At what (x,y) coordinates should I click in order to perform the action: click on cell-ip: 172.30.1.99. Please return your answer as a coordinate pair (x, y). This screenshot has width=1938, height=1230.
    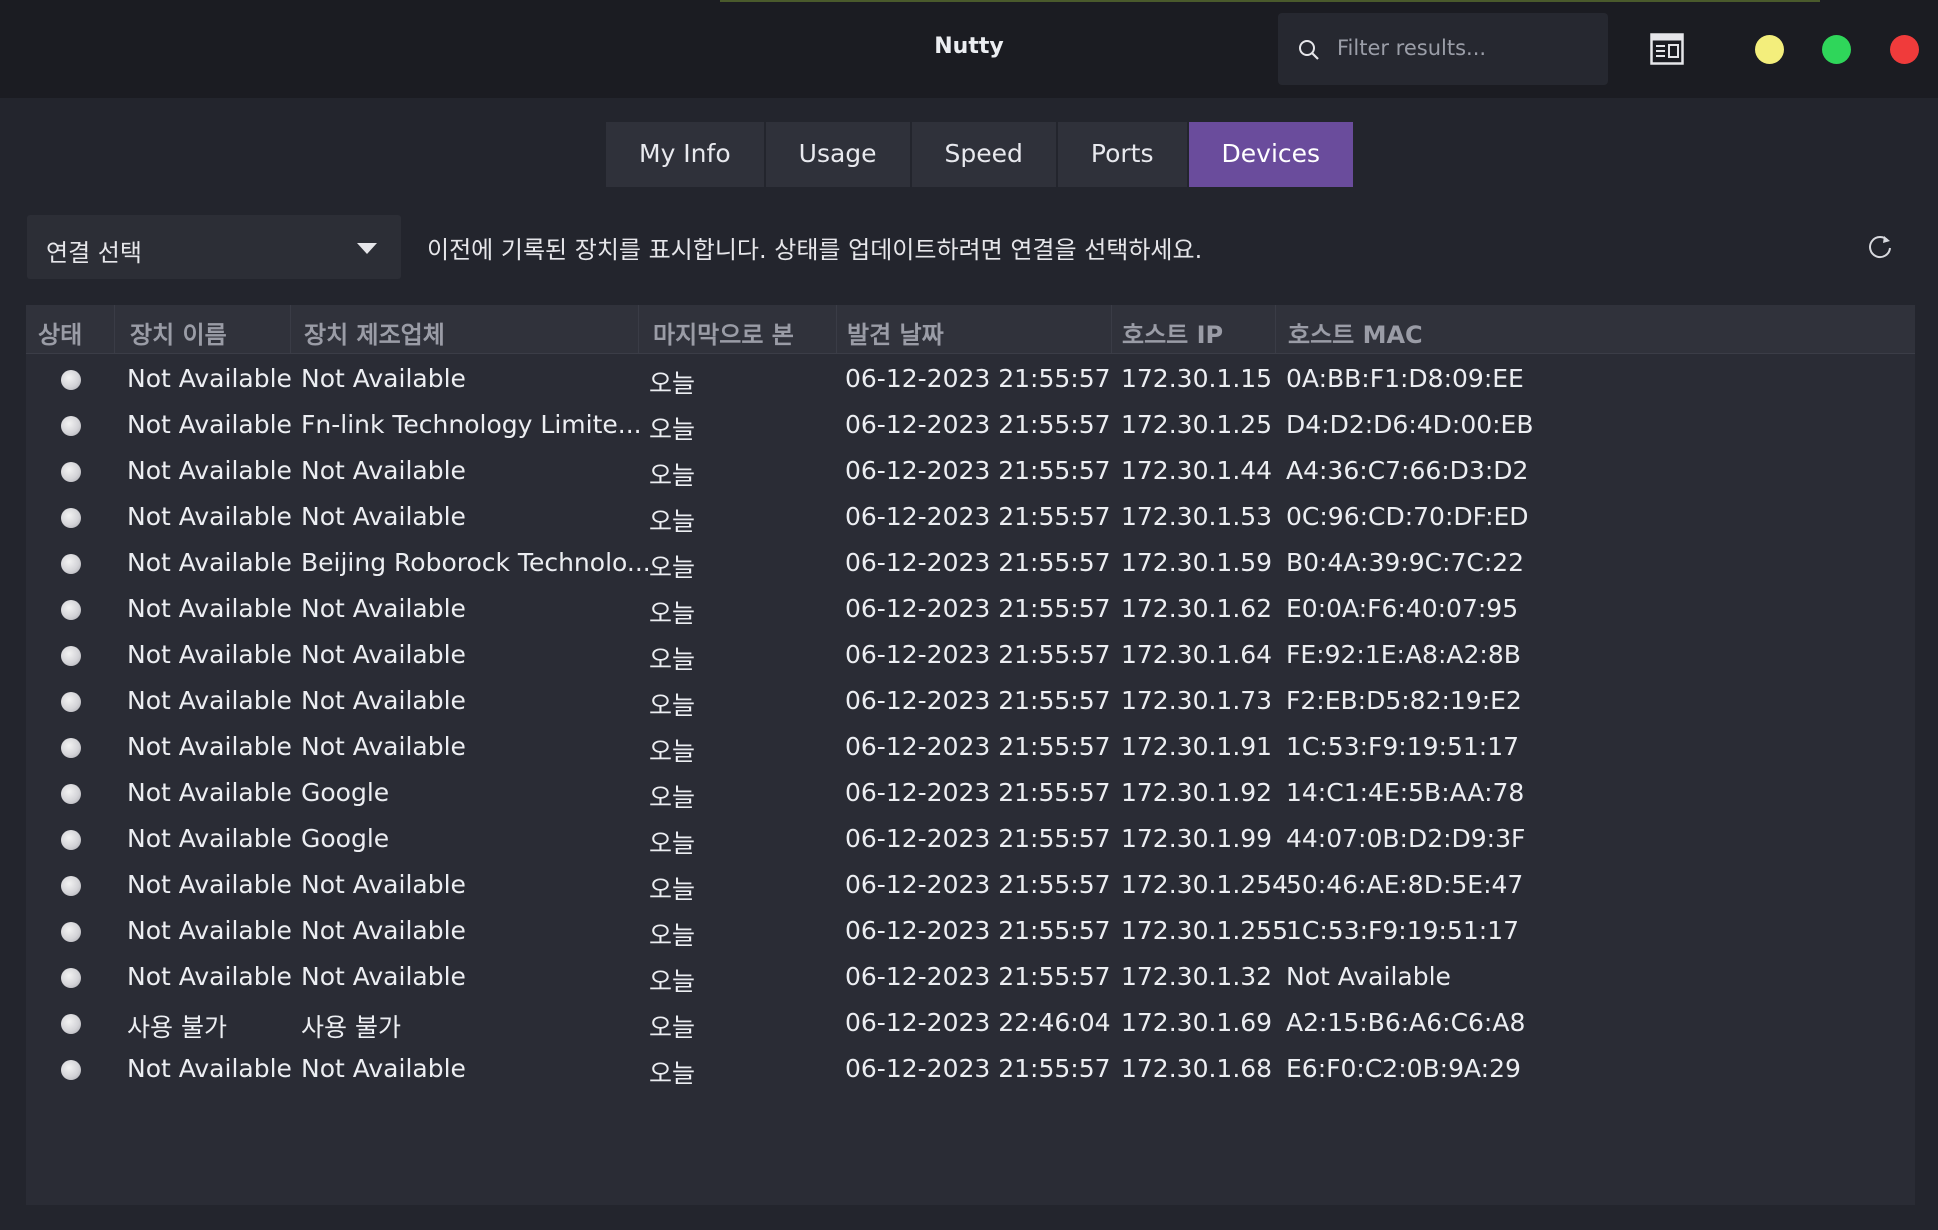
    Looking at the image, I should click on (1197, 838).